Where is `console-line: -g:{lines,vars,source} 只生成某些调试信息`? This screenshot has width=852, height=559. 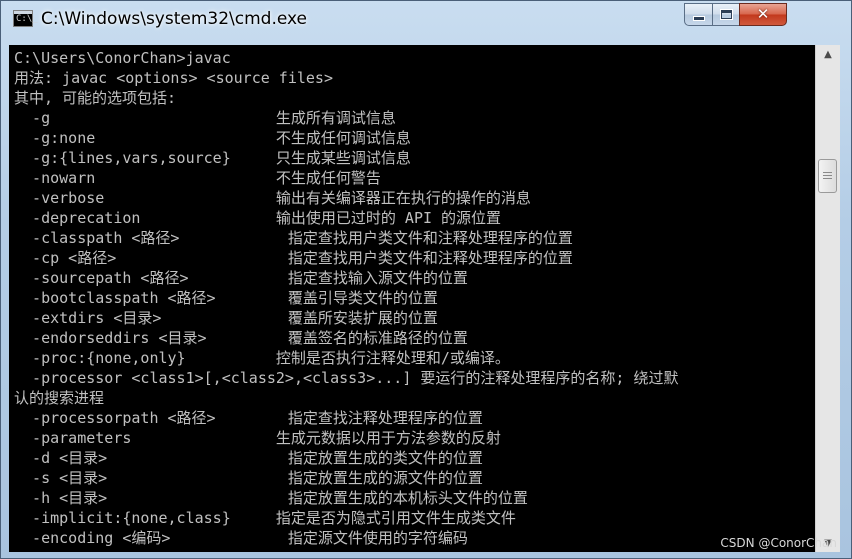 console-line: -g:{lines,vars,source} 只生成某些调试信息 is located at coordinates (212, 158).